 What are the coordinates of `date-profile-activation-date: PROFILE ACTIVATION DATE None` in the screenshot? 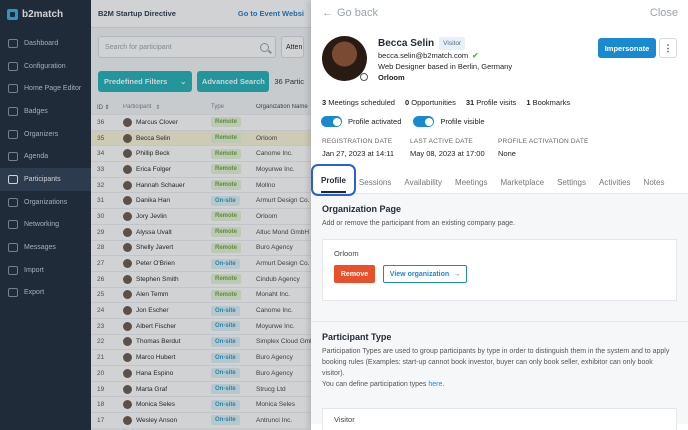 It's located at (543, 152).